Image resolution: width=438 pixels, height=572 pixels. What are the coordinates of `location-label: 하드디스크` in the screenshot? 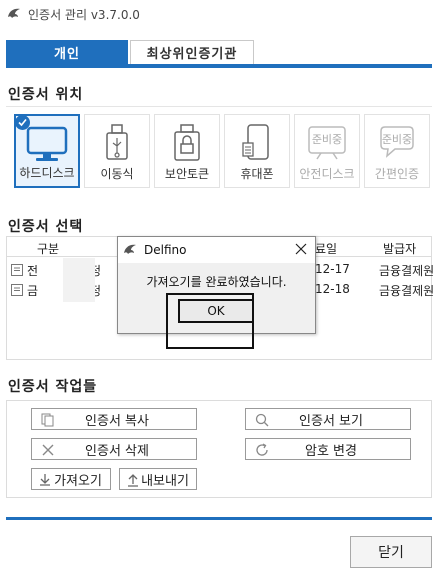 It's located at (47, 173).